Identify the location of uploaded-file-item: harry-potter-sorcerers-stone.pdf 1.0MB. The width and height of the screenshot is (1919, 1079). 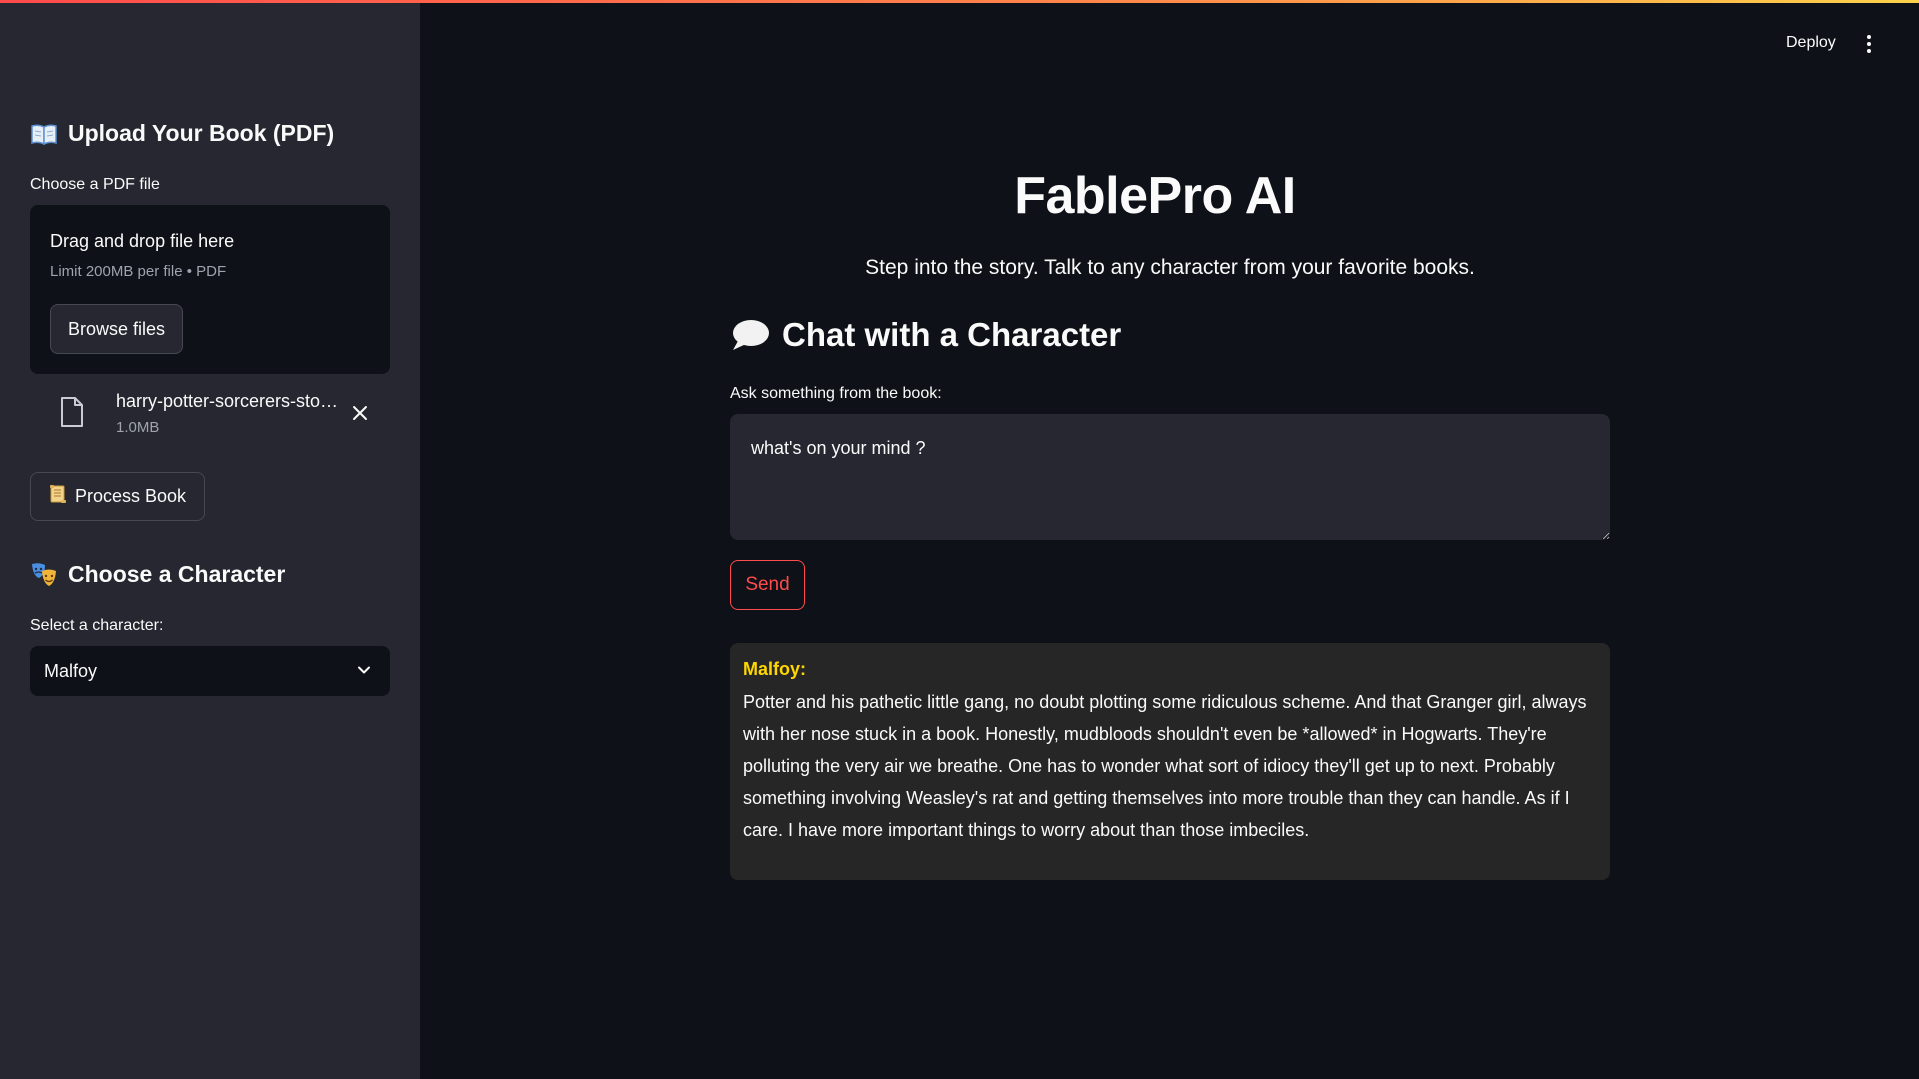
(210, 415).